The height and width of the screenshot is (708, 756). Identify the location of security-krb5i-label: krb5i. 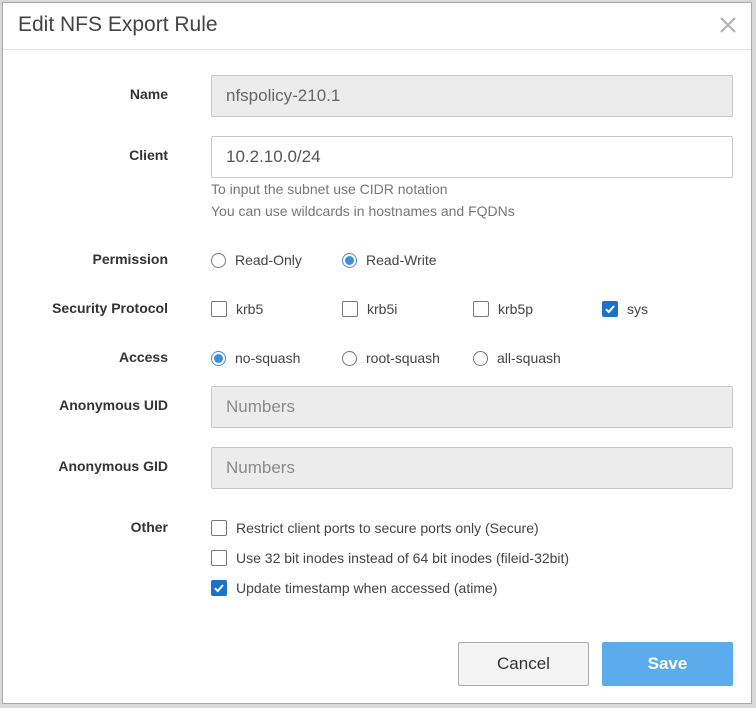
(382, 309).